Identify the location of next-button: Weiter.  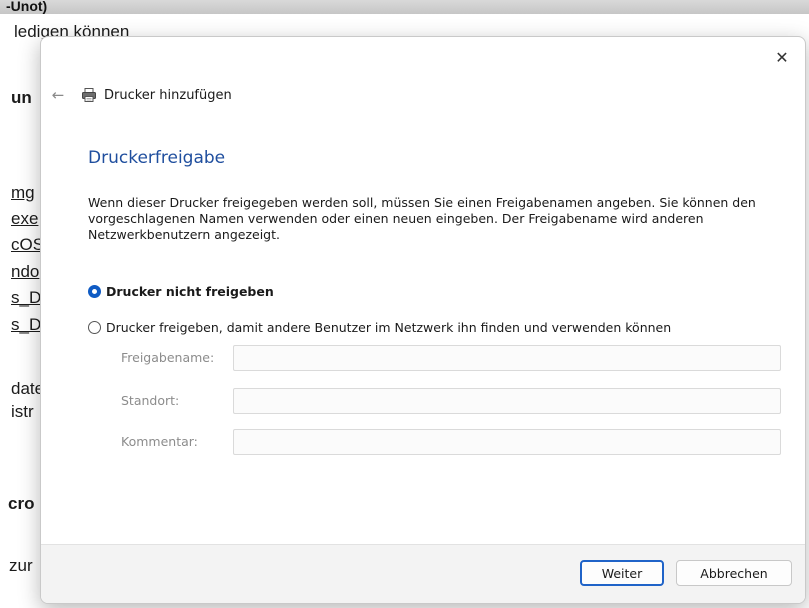
(622, 573).